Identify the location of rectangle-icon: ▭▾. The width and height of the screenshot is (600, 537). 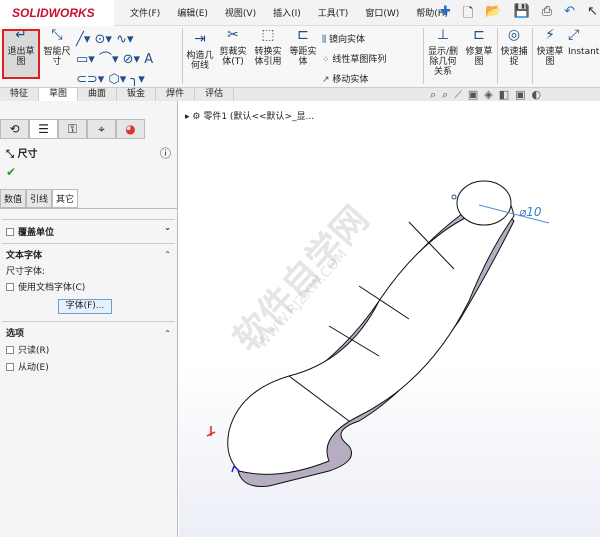
(85, 59).